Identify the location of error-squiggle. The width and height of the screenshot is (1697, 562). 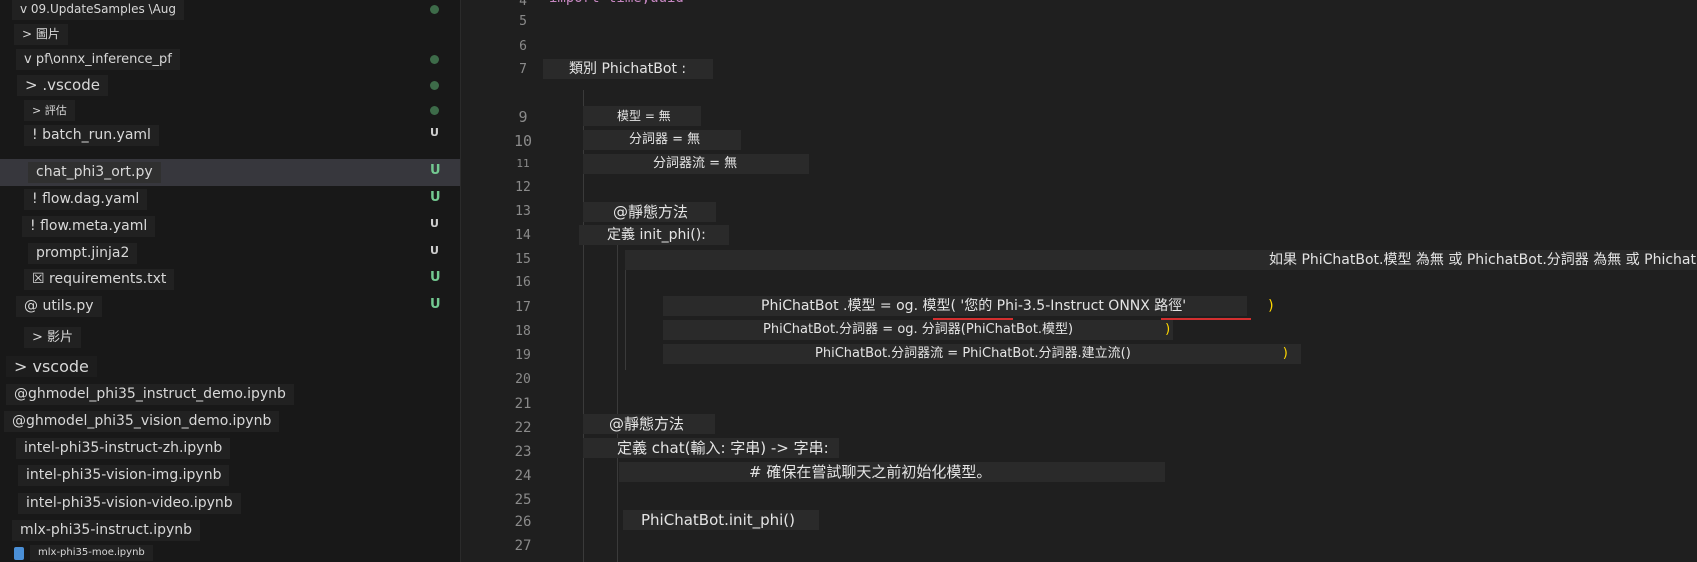
(1206, 319).